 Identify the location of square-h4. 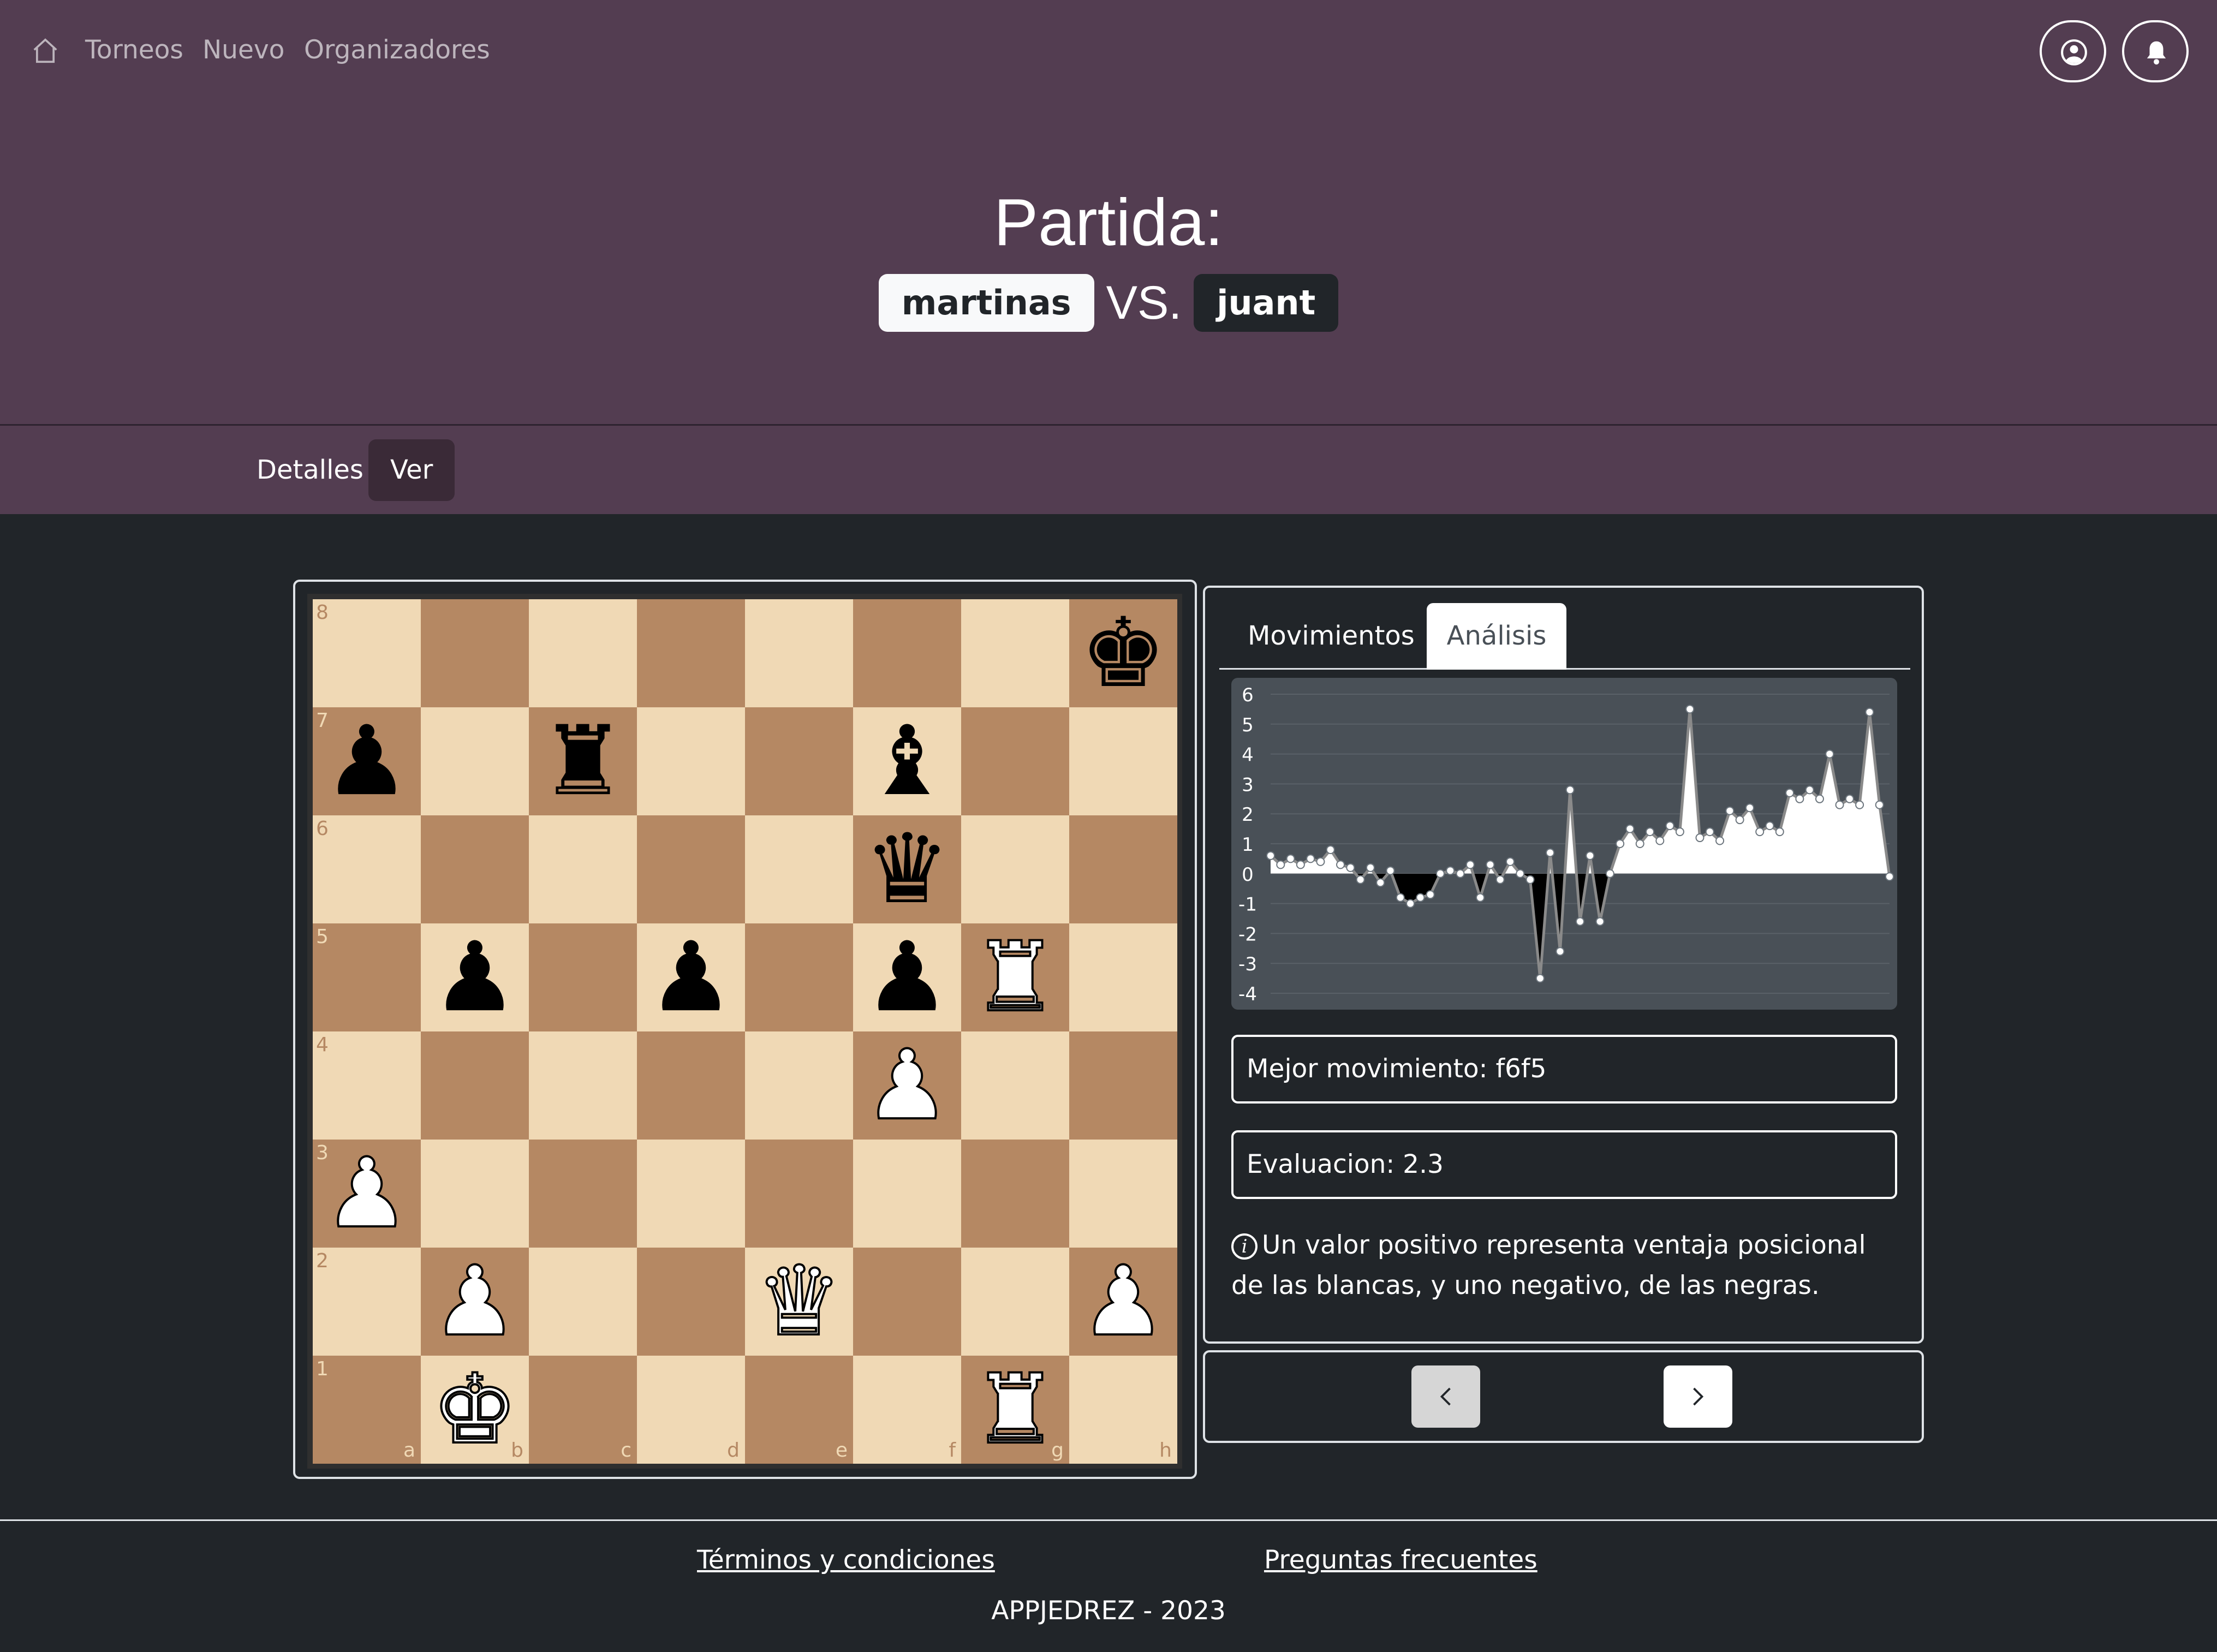
(1123, 1085).